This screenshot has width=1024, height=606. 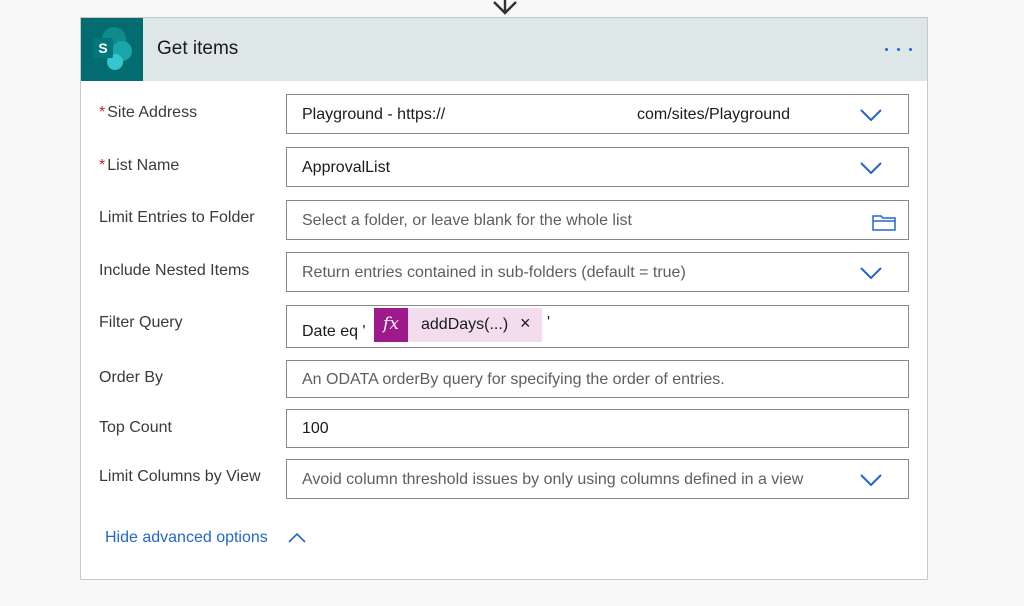 What do you see at coordinates (334, 331) in the screenshot?
I see `filter-query-text-before: Date eq '` at bounding box center [334, 331].